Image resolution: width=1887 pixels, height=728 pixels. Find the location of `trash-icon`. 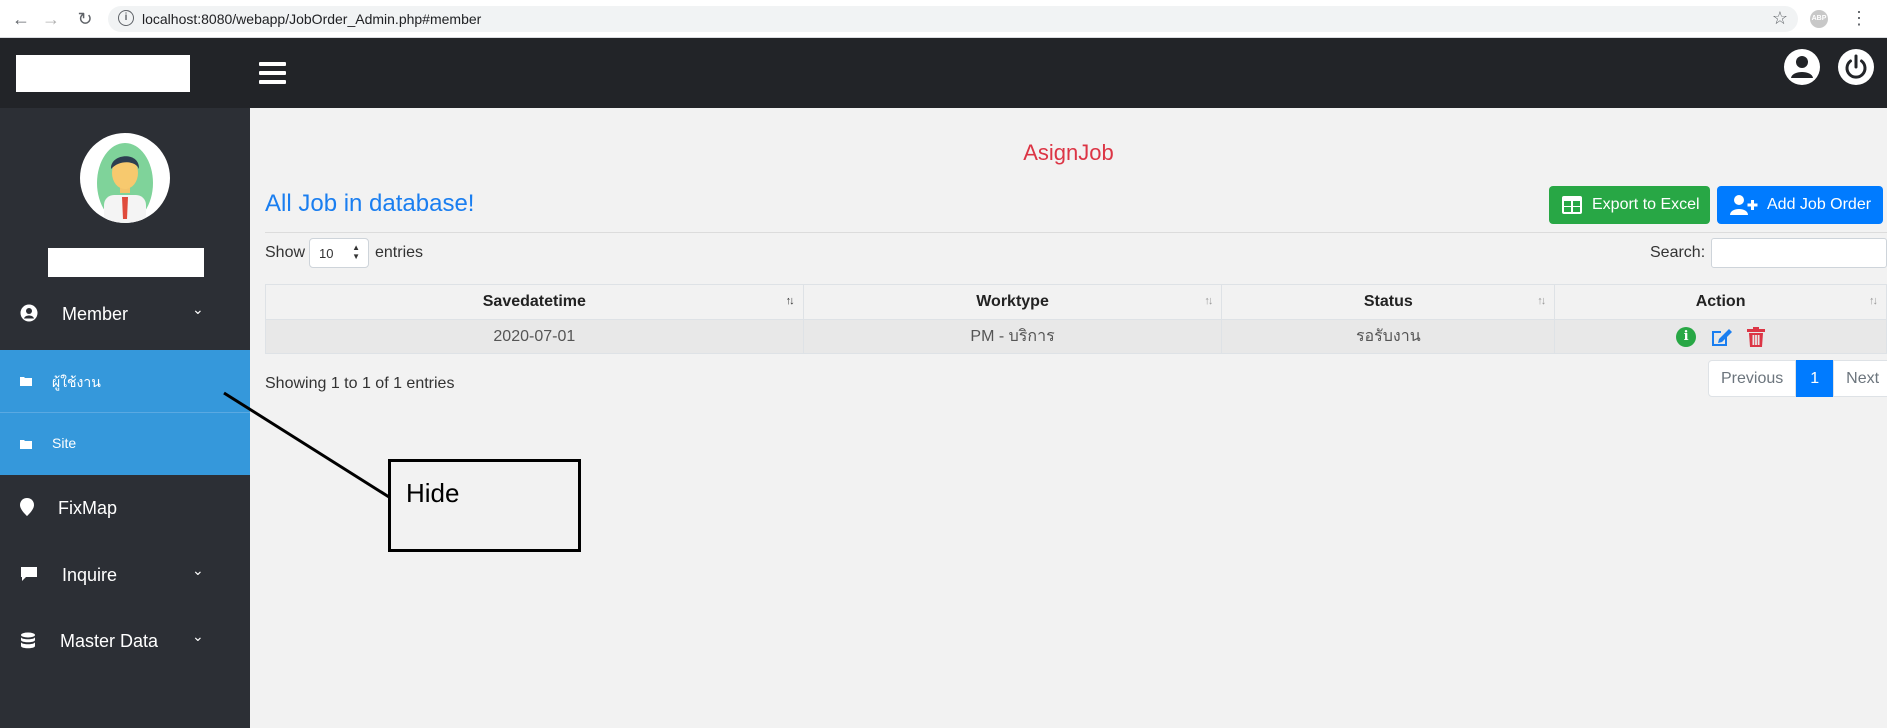

trash-icon is located at coordinates (1756, 336).